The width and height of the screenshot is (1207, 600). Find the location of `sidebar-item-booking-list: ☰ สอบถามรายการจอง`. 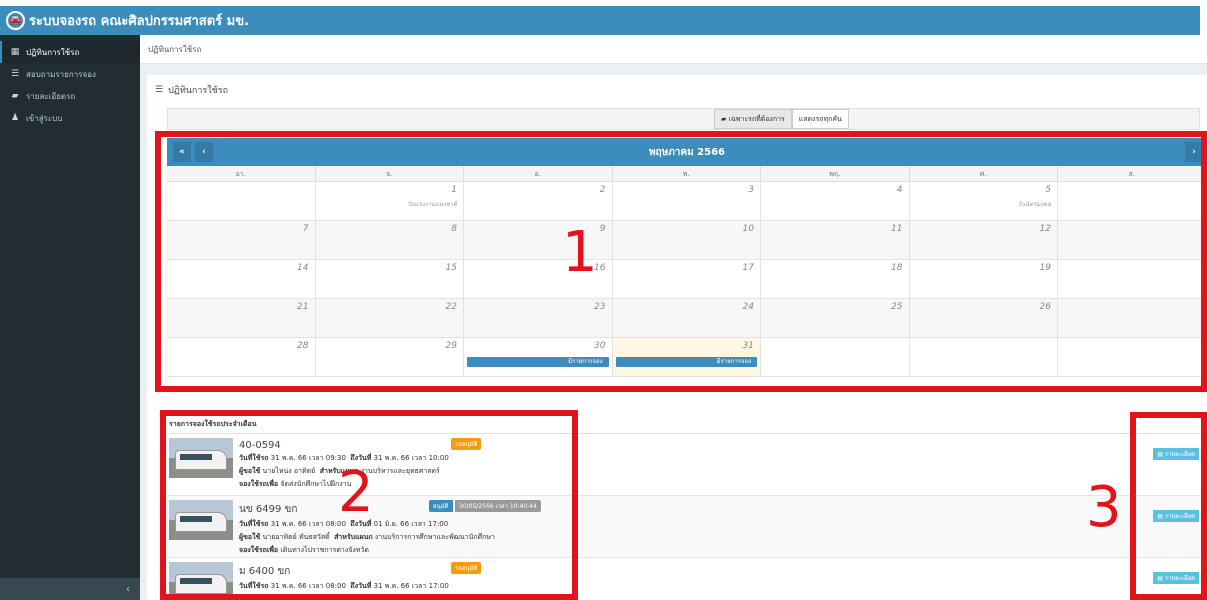

sidebar-item-booking-list: ☰ สอบถามรายการจอง is located at coordinates (70, 74).